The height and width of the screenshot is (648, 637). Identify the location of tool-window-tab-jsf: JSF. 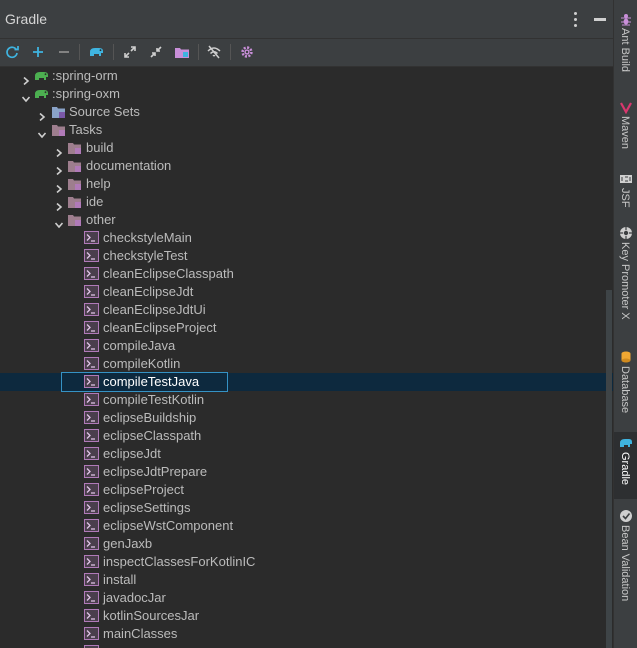
(625, 192).